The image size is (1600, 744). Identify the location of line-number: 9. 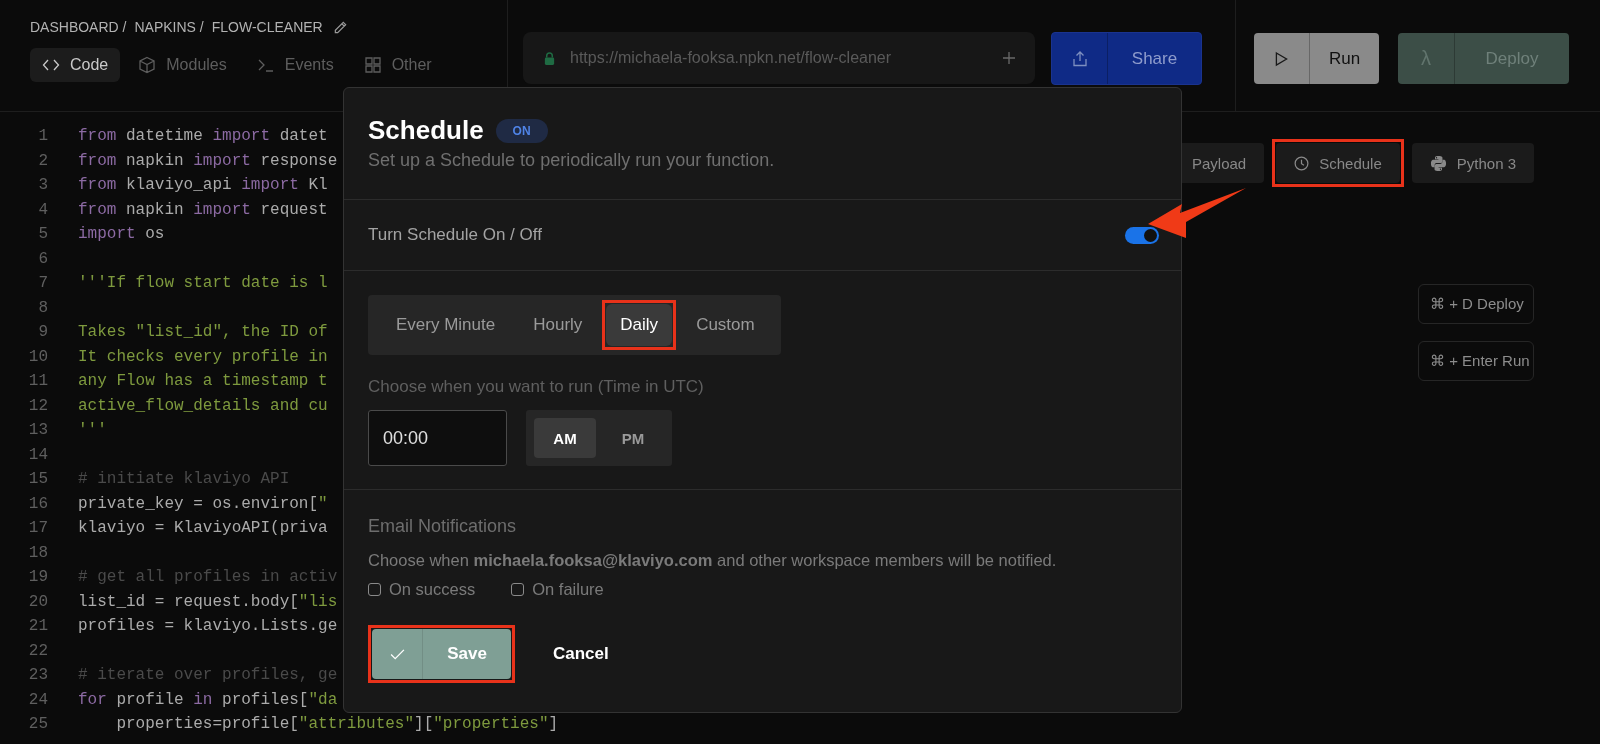
(42, 332).